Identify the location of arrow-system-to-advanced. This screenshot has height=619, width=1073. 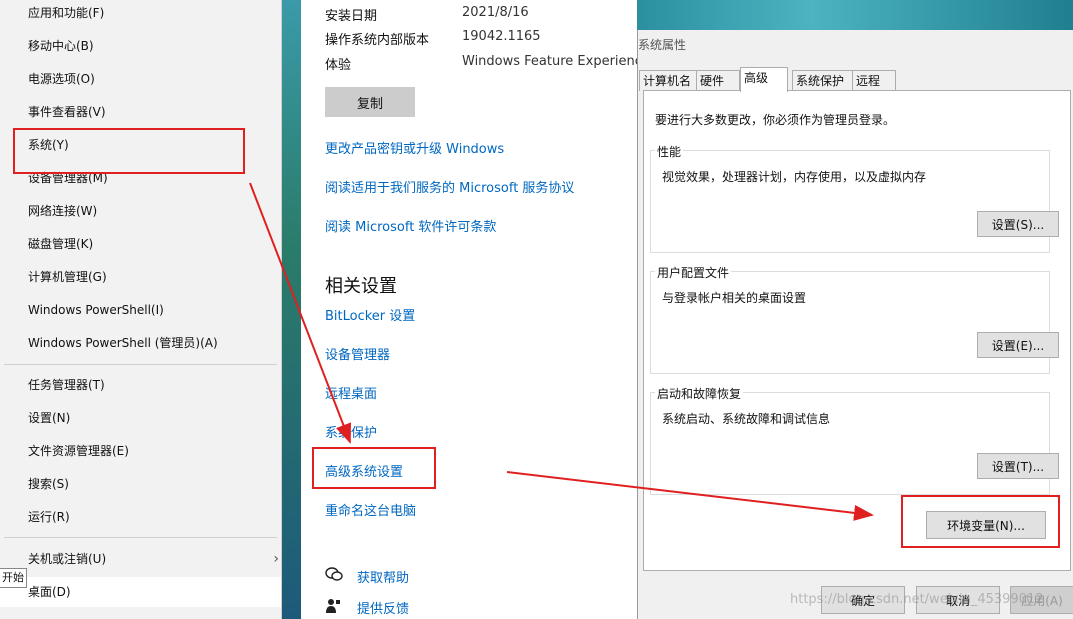
(300, 313).